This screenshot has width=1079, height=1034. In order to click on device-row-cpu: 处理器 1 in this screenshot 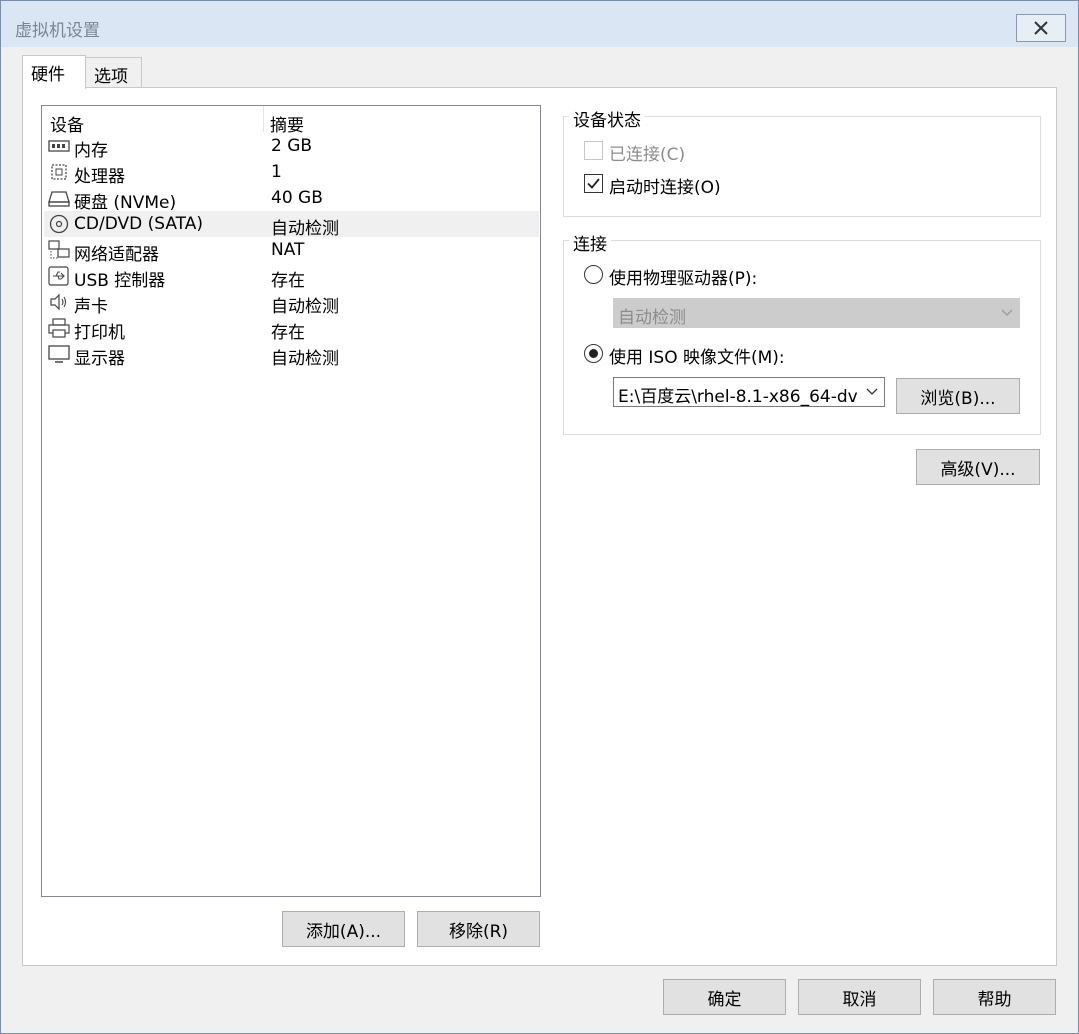, I will do `click(291, 173)`.